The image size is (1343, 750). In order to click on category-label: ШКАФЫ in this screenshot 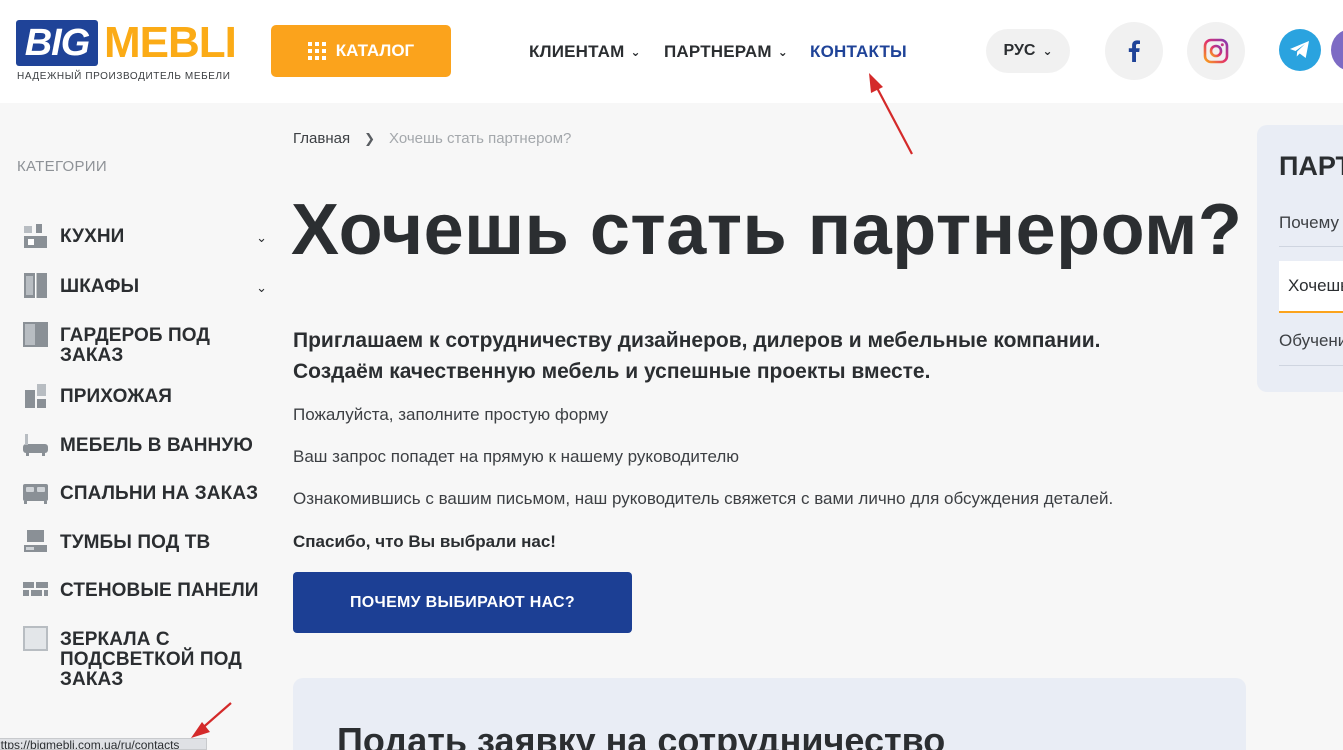, I will do `click(100, 286)`.